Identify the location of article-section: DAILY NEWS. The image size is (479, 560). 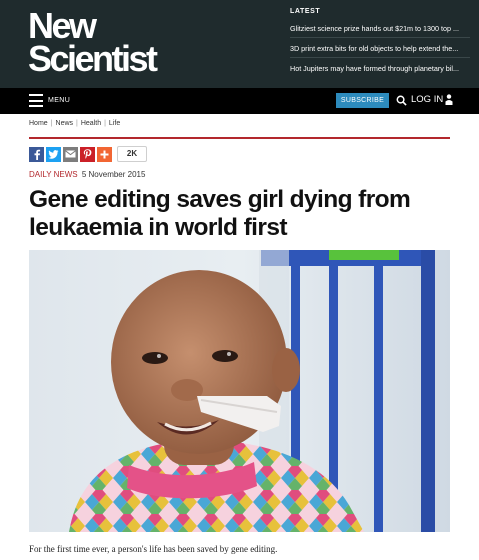
(53, 174).